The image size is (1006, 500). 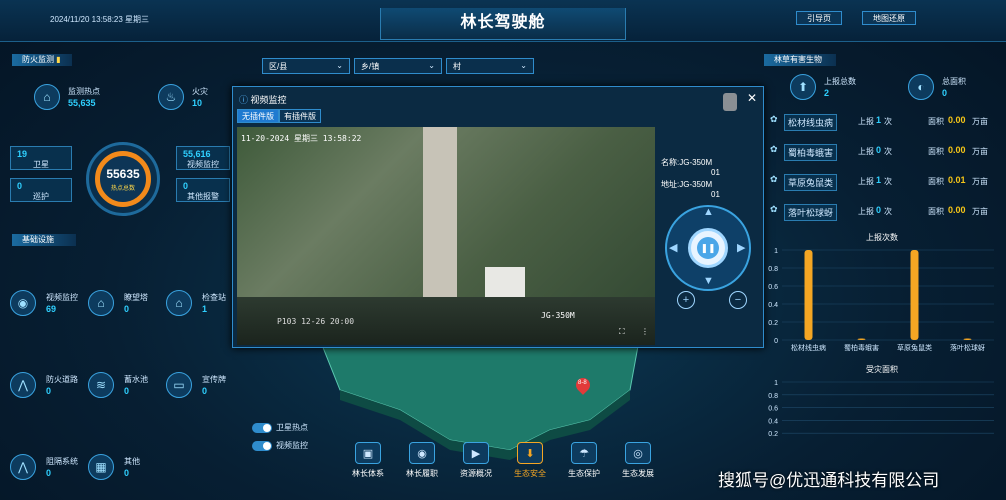 What do you see at coordinates (882, 212) in the screenshot?
I see `pest-row: ✿ 落叶松球蚜 上报 0 次 面积 0.00 万亩` at bounding box center [882, 212].